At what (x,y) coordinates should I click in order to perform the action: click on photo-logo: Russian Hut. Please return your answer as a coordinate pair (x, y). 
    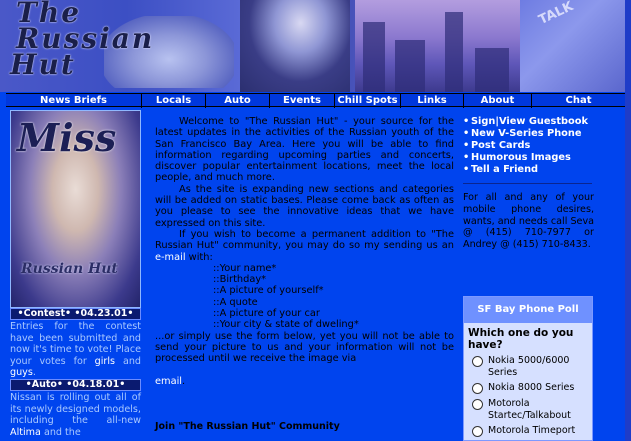
    Looking at the image, I should click on (69, 269).